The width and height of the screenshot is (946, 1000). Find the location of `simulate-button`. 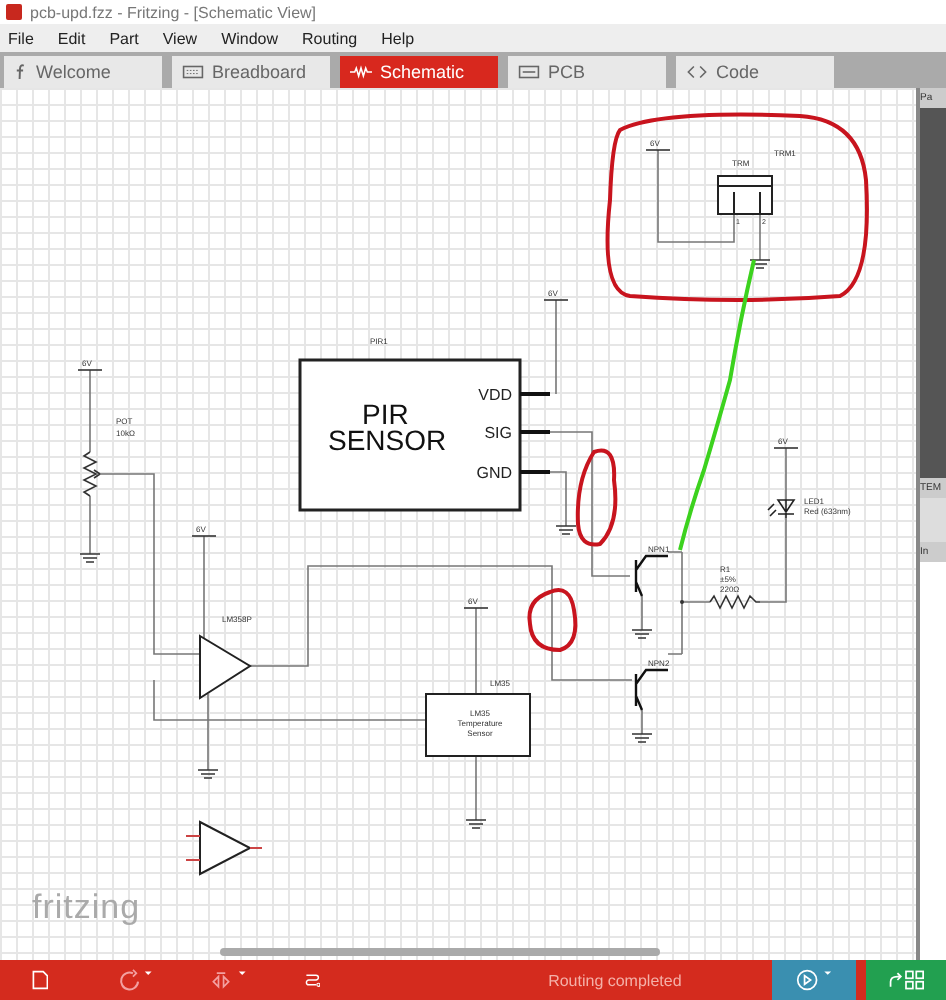

simulate-button is located at coordinates (813, 980).